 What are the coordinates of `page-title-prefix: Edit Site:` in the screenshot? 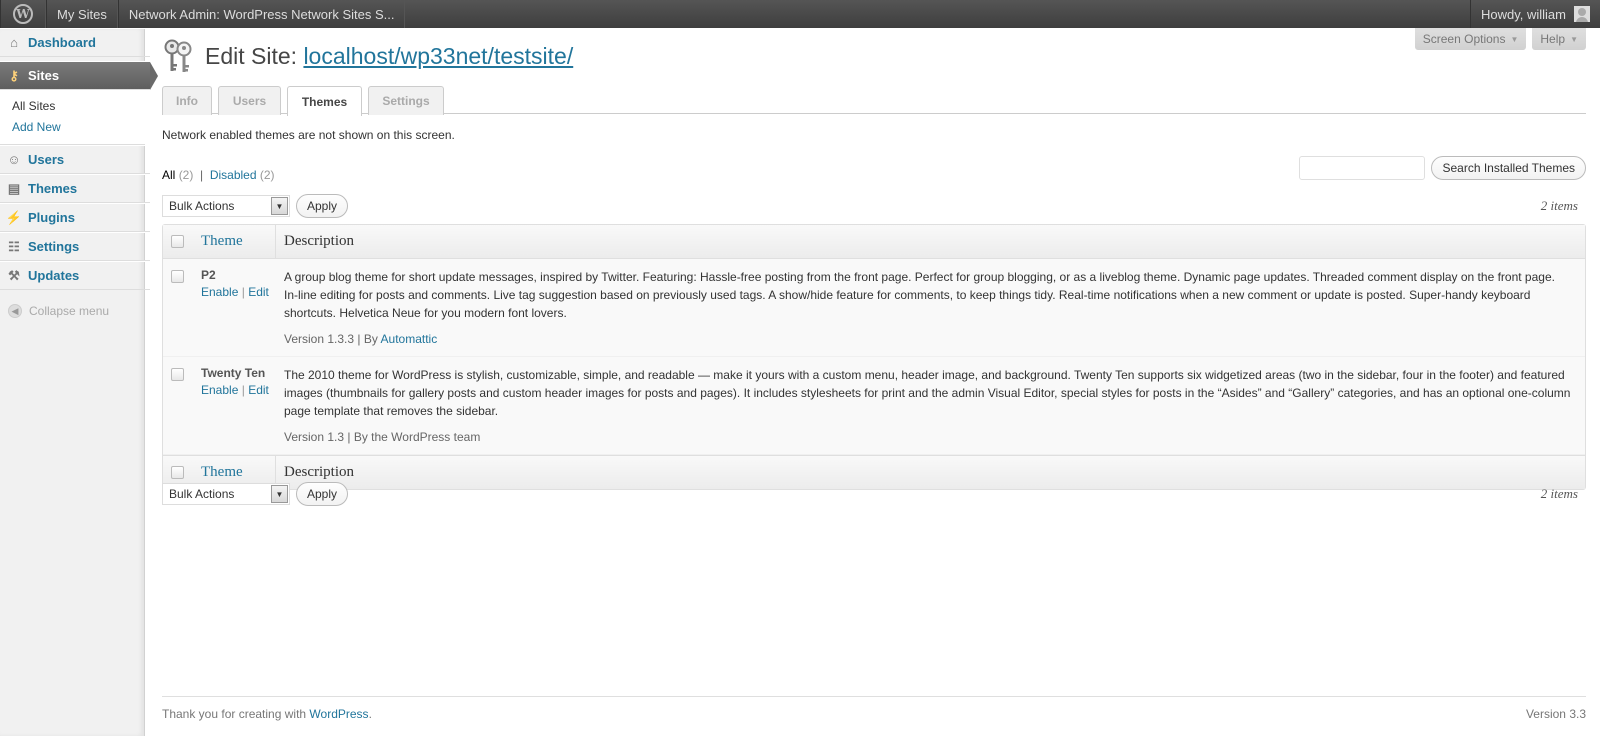 It's located at (251, 55).